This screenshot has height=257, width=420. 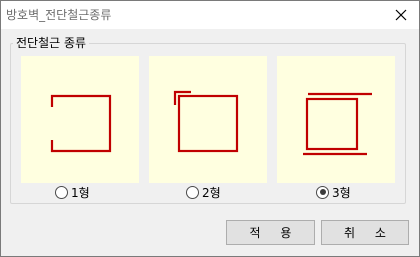 I want to click on group-label: 전단철근 종류, so click(x=51, y=42).